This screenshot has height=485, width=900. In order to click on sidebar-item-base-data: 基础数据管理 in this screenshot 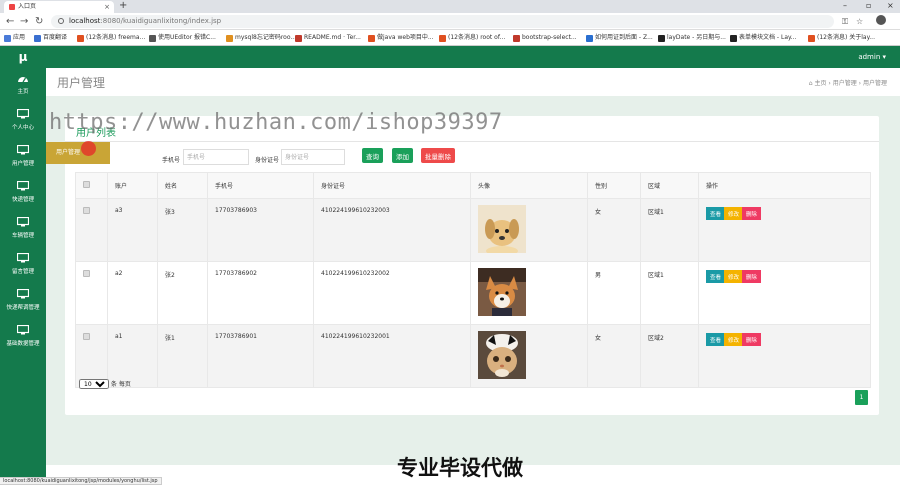, I will do `click(23, 340)`.